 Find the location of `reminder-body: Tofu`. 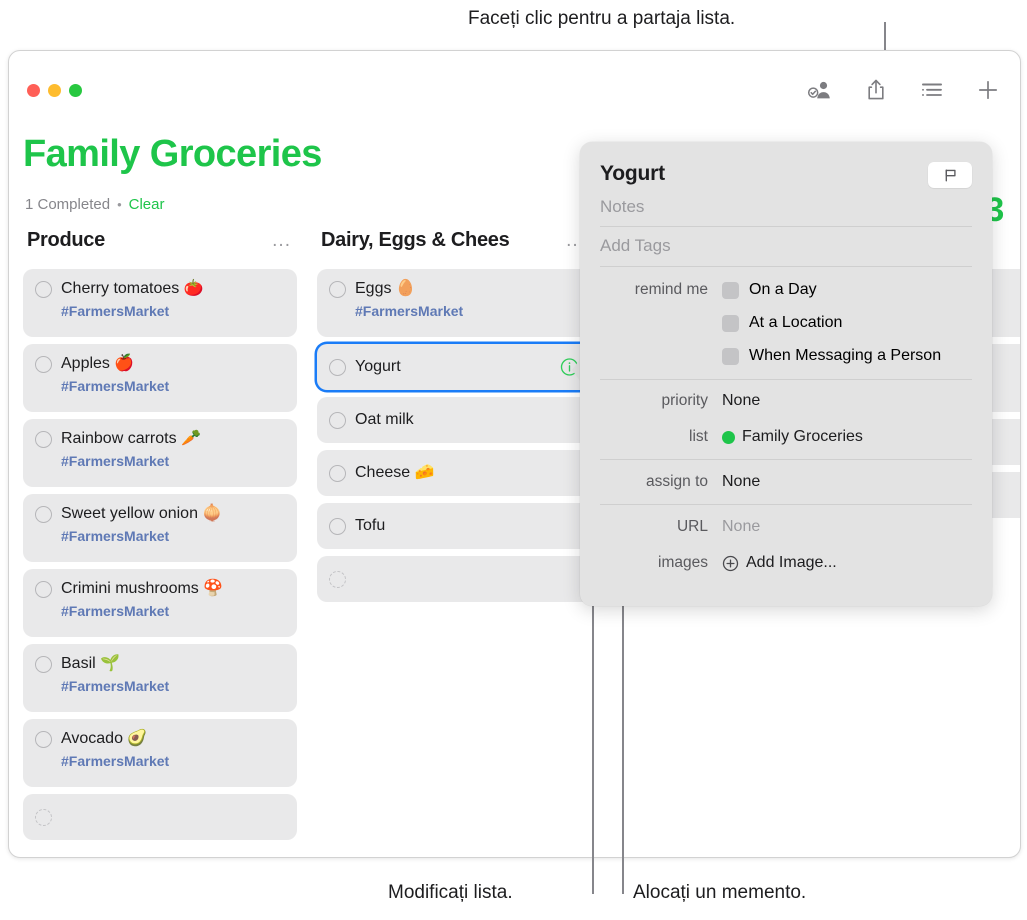

reminder-body: Tofu is located at coordinates (467, 526).